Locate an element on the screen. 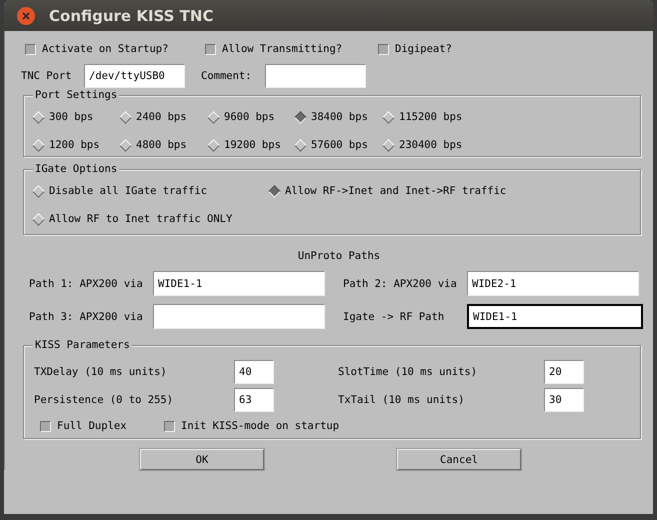 The image size is (657, 520). radio-label: Allow RF to Inet traffic ONLY is located at coordinates (140, 219).